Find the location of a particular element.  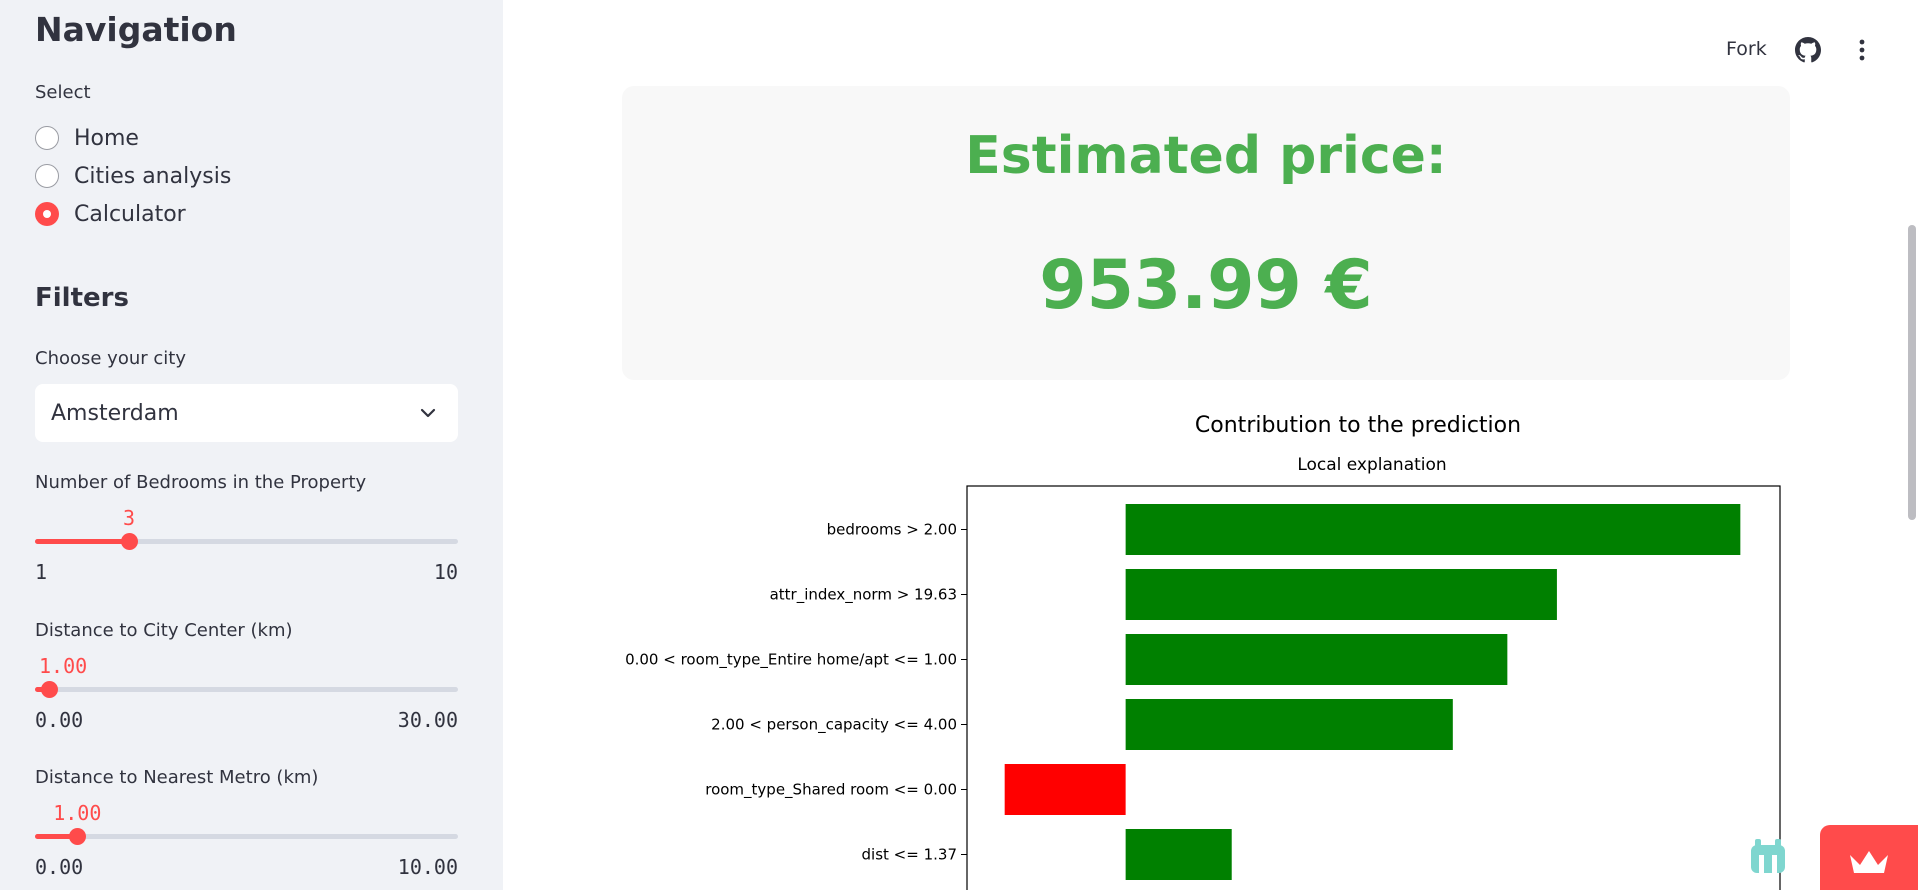

chart-category-label: bedrooms > 2.00 is located at coordinates (892, 530).